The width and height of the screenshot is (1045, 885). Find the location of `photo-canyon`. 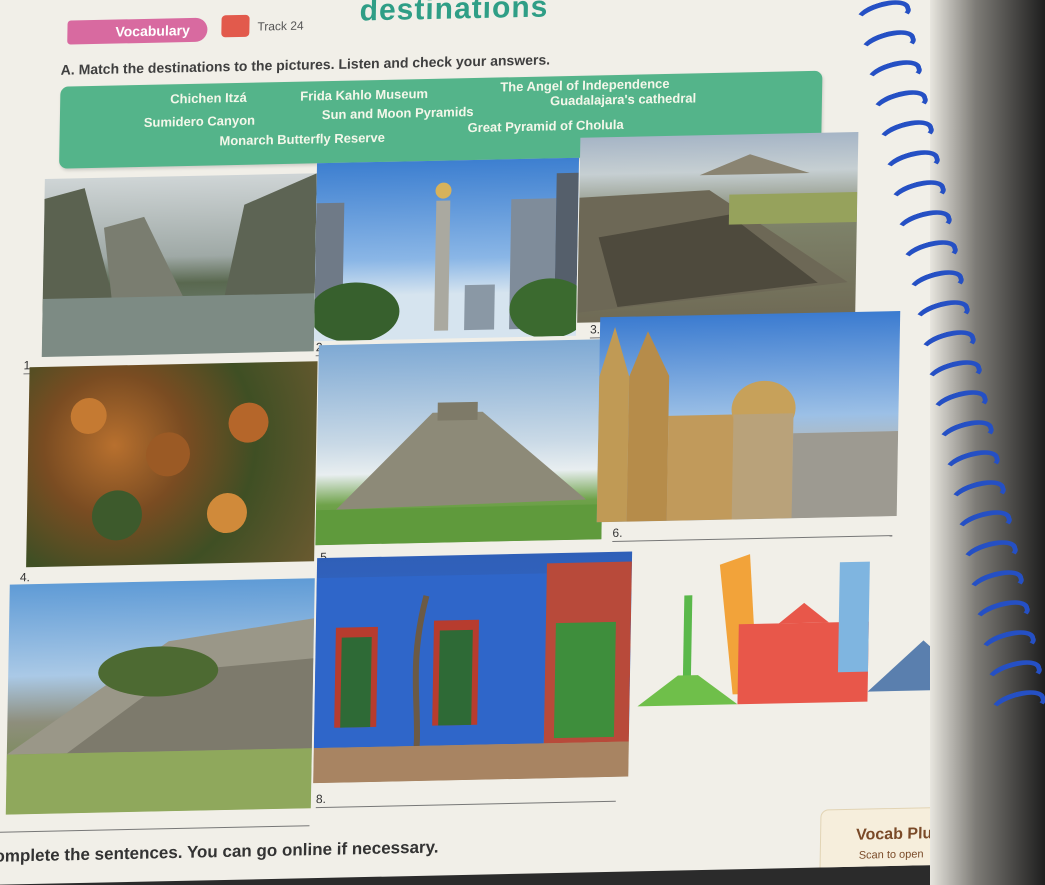

photo-canyon is located at coordinates (179, 265).